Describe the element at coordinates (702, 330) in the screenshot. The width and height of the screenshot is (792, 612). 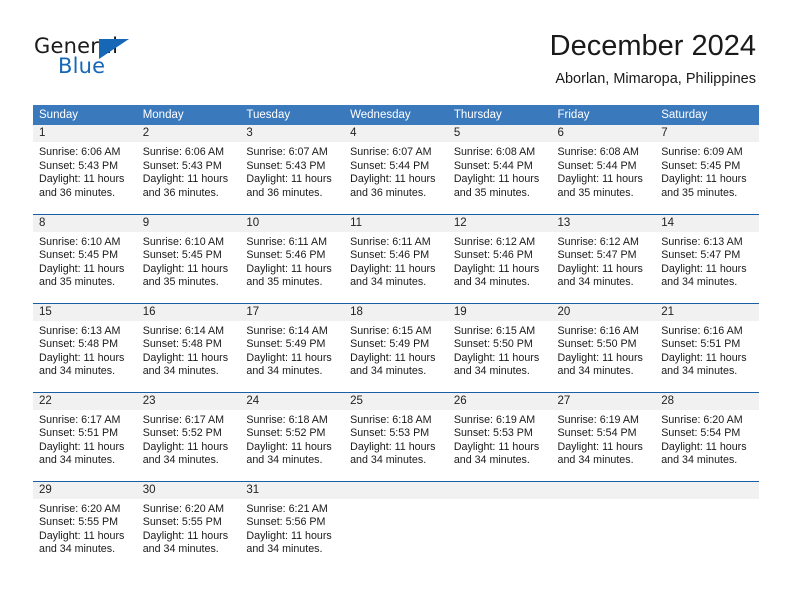
I see `sunrise-text: Sunrise: 6:16 AM` at that location.